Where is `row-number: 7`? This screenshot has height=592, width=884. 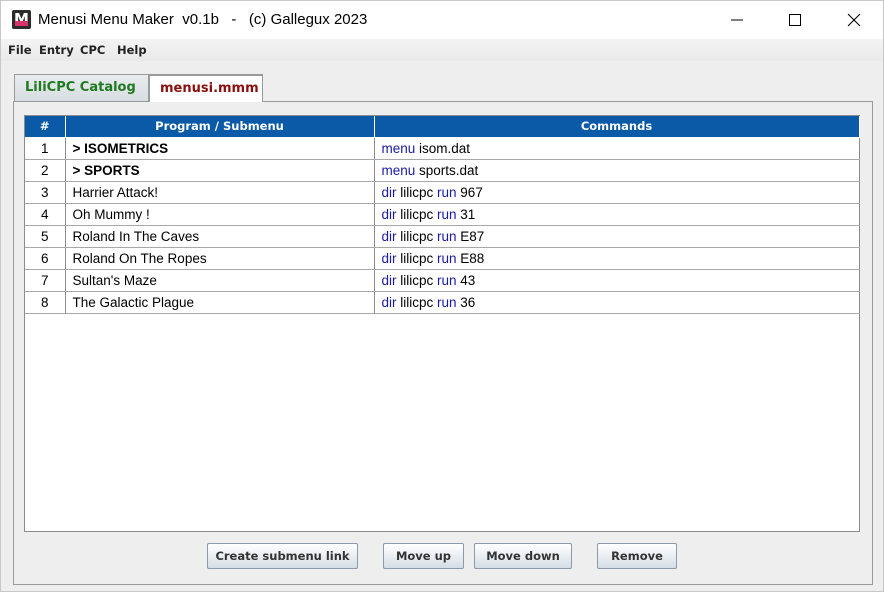
row-number: 7 is located at coordinates (45, 280).